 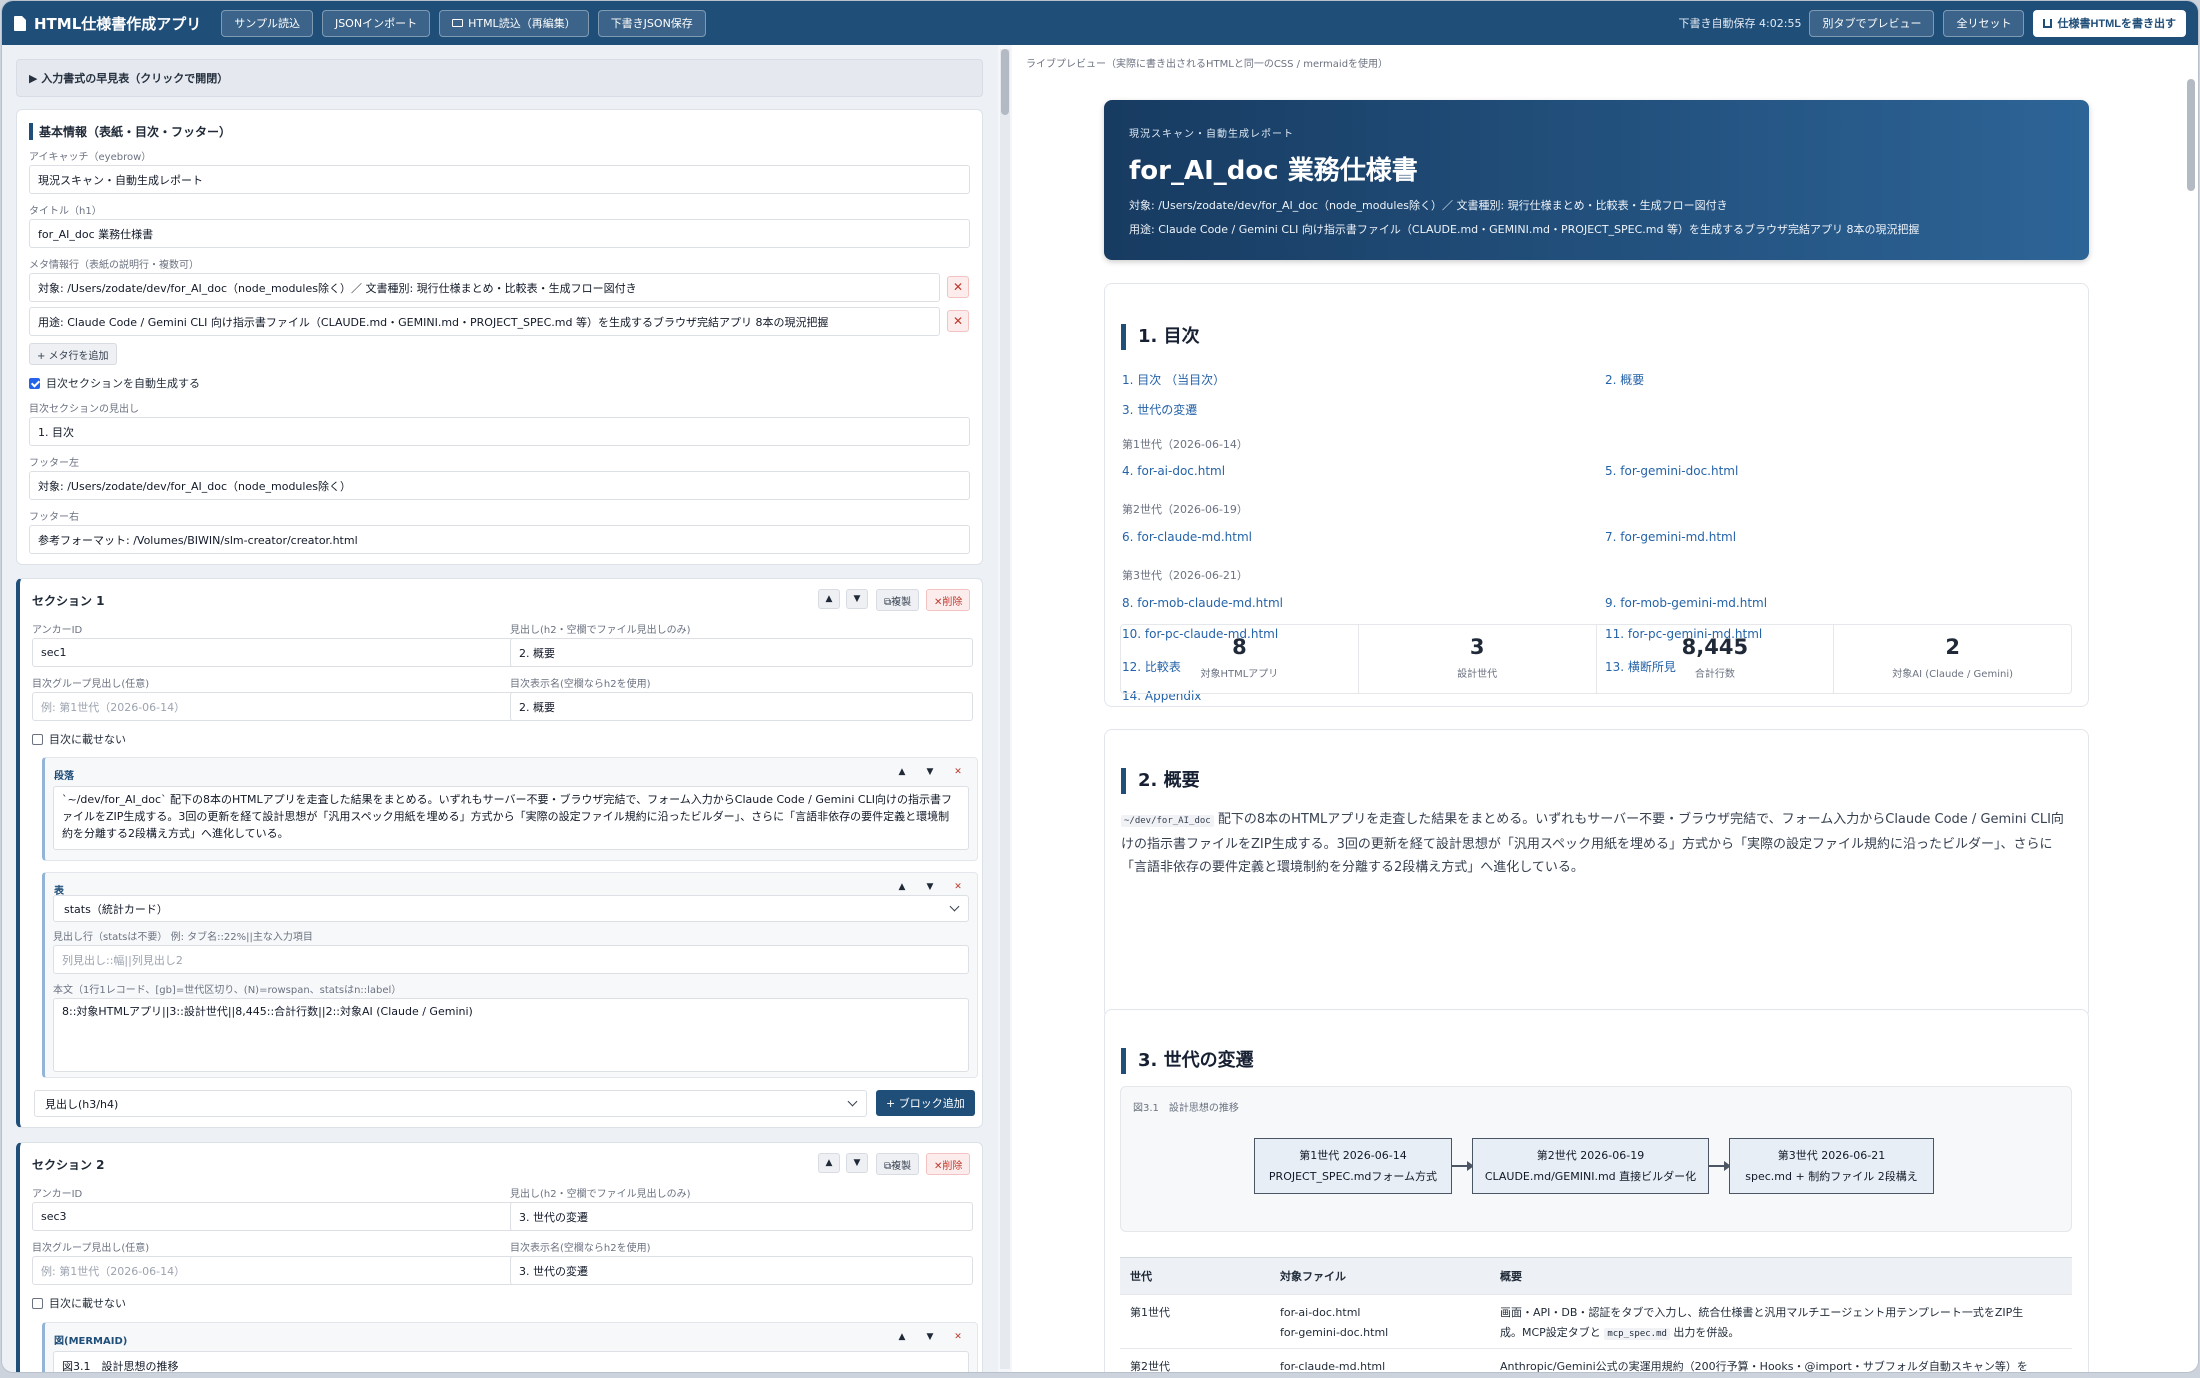 What do you see at coordinates (34, 383) in the screenshot?
I see `checkbox-checked` at bounding box center [34, 383].